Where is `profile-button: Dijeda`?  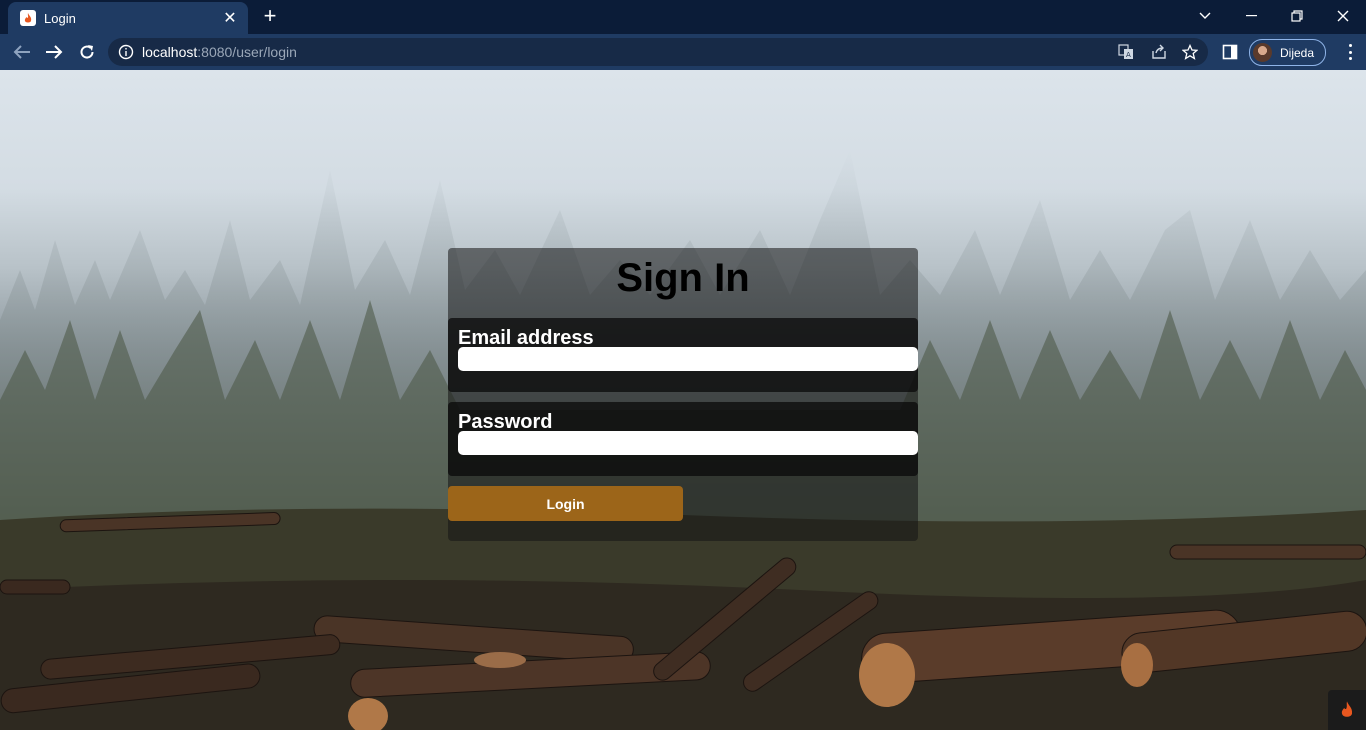 profile-button: Dijeda is located at coordinates (1287, 52).